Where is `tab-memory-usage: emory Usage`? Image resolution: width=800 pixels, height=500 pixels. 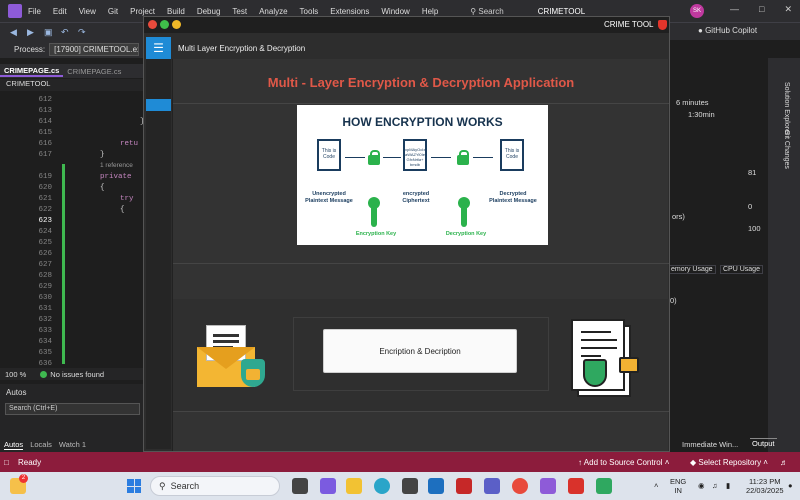 tab-memory-usage: emory Usage is located at coordinates (692, 269).